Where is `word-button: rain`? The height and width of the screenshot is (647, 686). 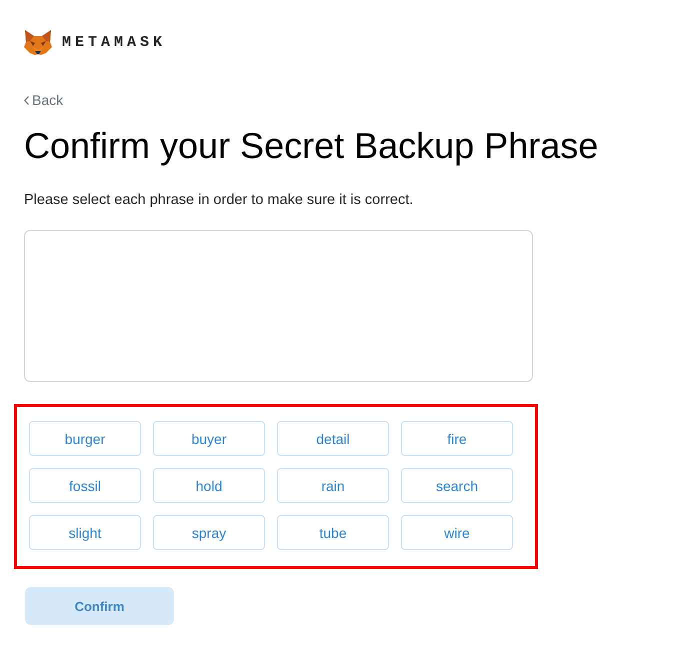
word-button: rain is located at coordinates (333, 485).